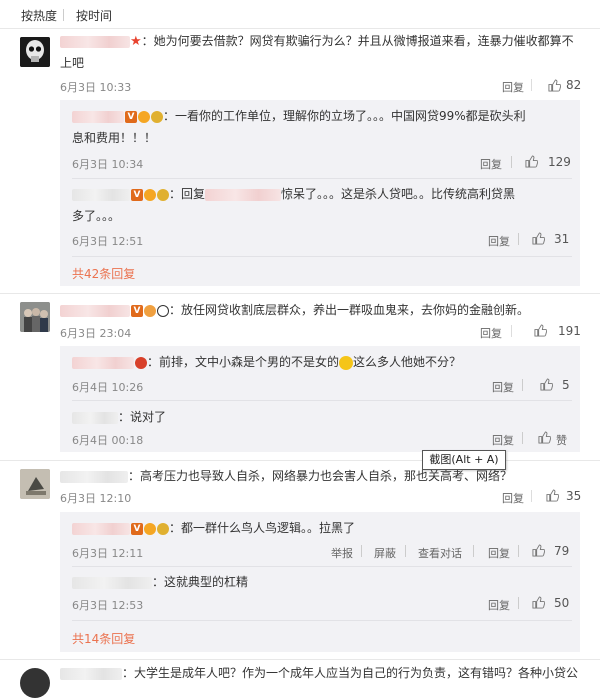 This screenshot has height=698, width=600. I want to click on screenshot-tooltip: 截图(Alt + A), so click(464, 460).